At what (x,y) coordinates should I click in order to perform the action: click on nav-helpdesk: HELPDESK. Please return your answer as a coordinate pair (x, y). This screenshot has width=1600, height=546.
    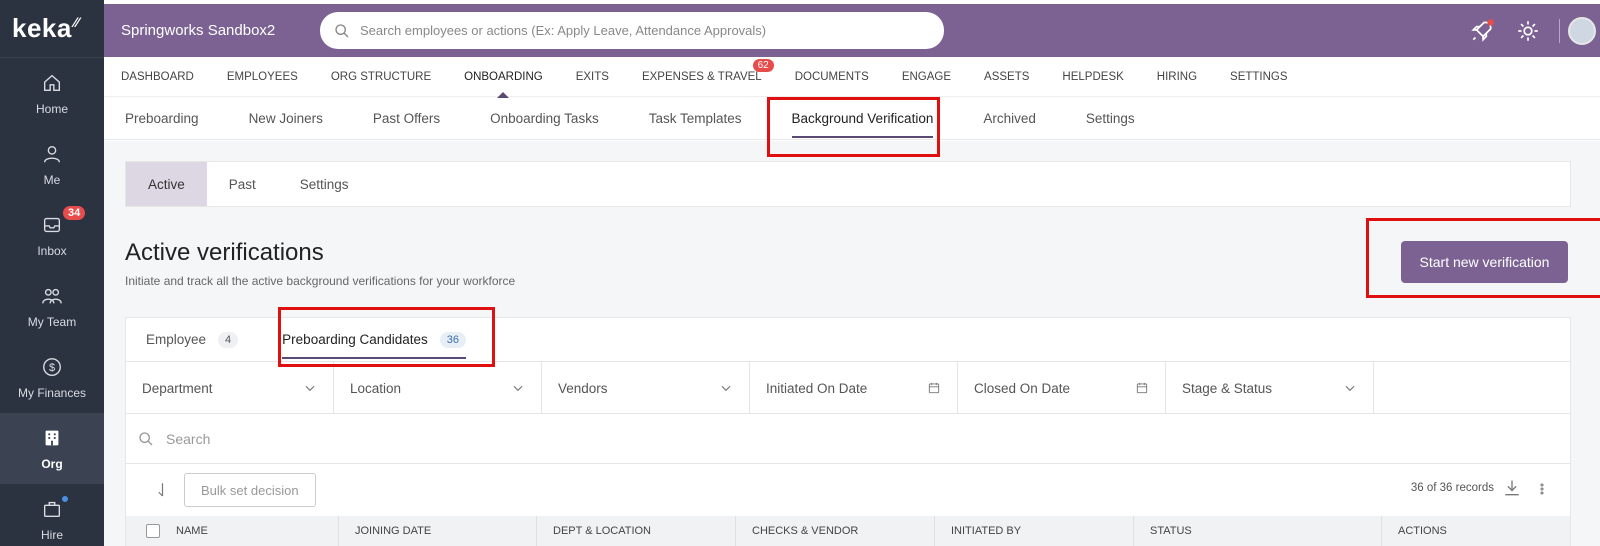
    Looking at the image, I should click on (1092, 77).